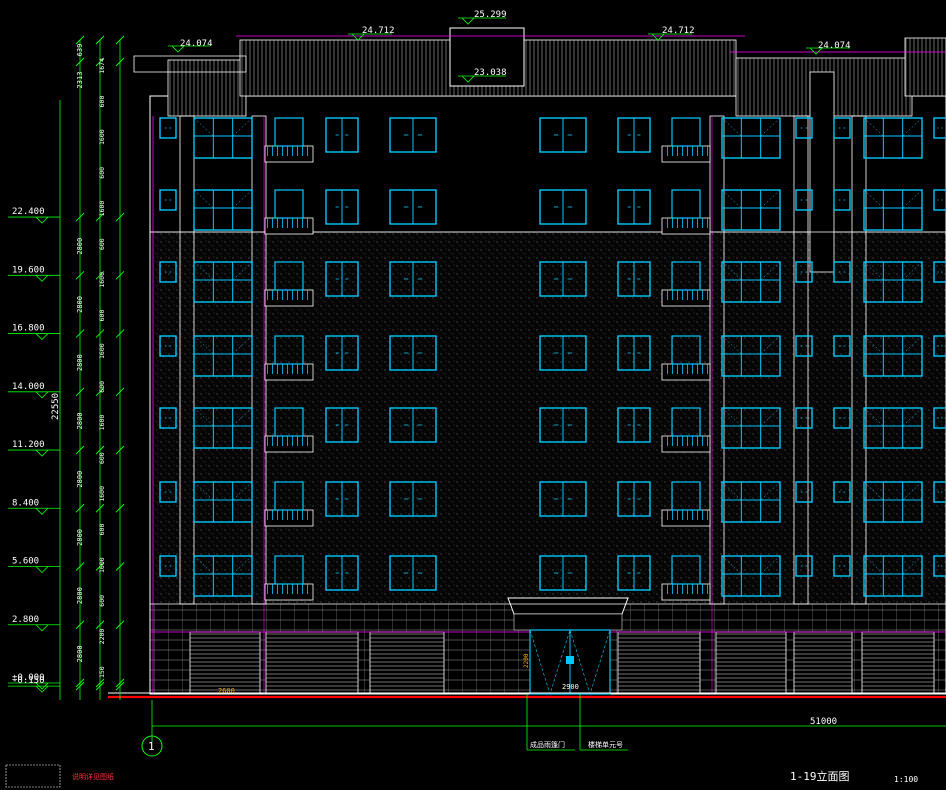 The height and width of the screenshot is (790, 946). What do you see at coordinates (80, 50) in the screenshot?
I see `roof-height-dim: 639` at bounding box center [80, 50].